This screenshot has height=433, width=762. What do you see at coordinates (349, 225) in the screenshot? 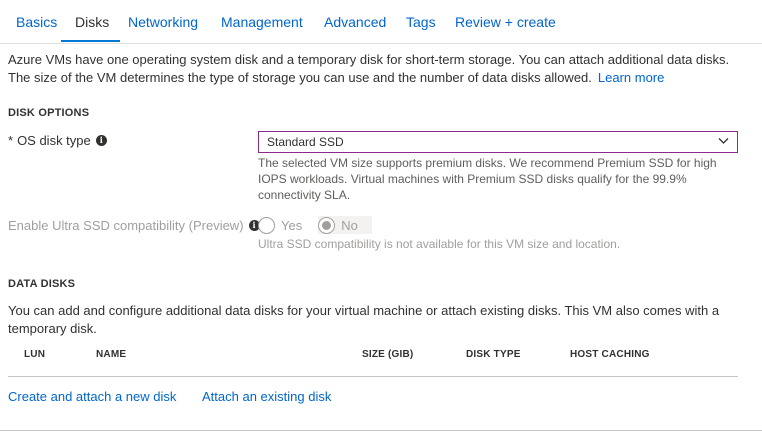
I see `ultra-ssd-no-label: No` at bounding box center [349, 225].